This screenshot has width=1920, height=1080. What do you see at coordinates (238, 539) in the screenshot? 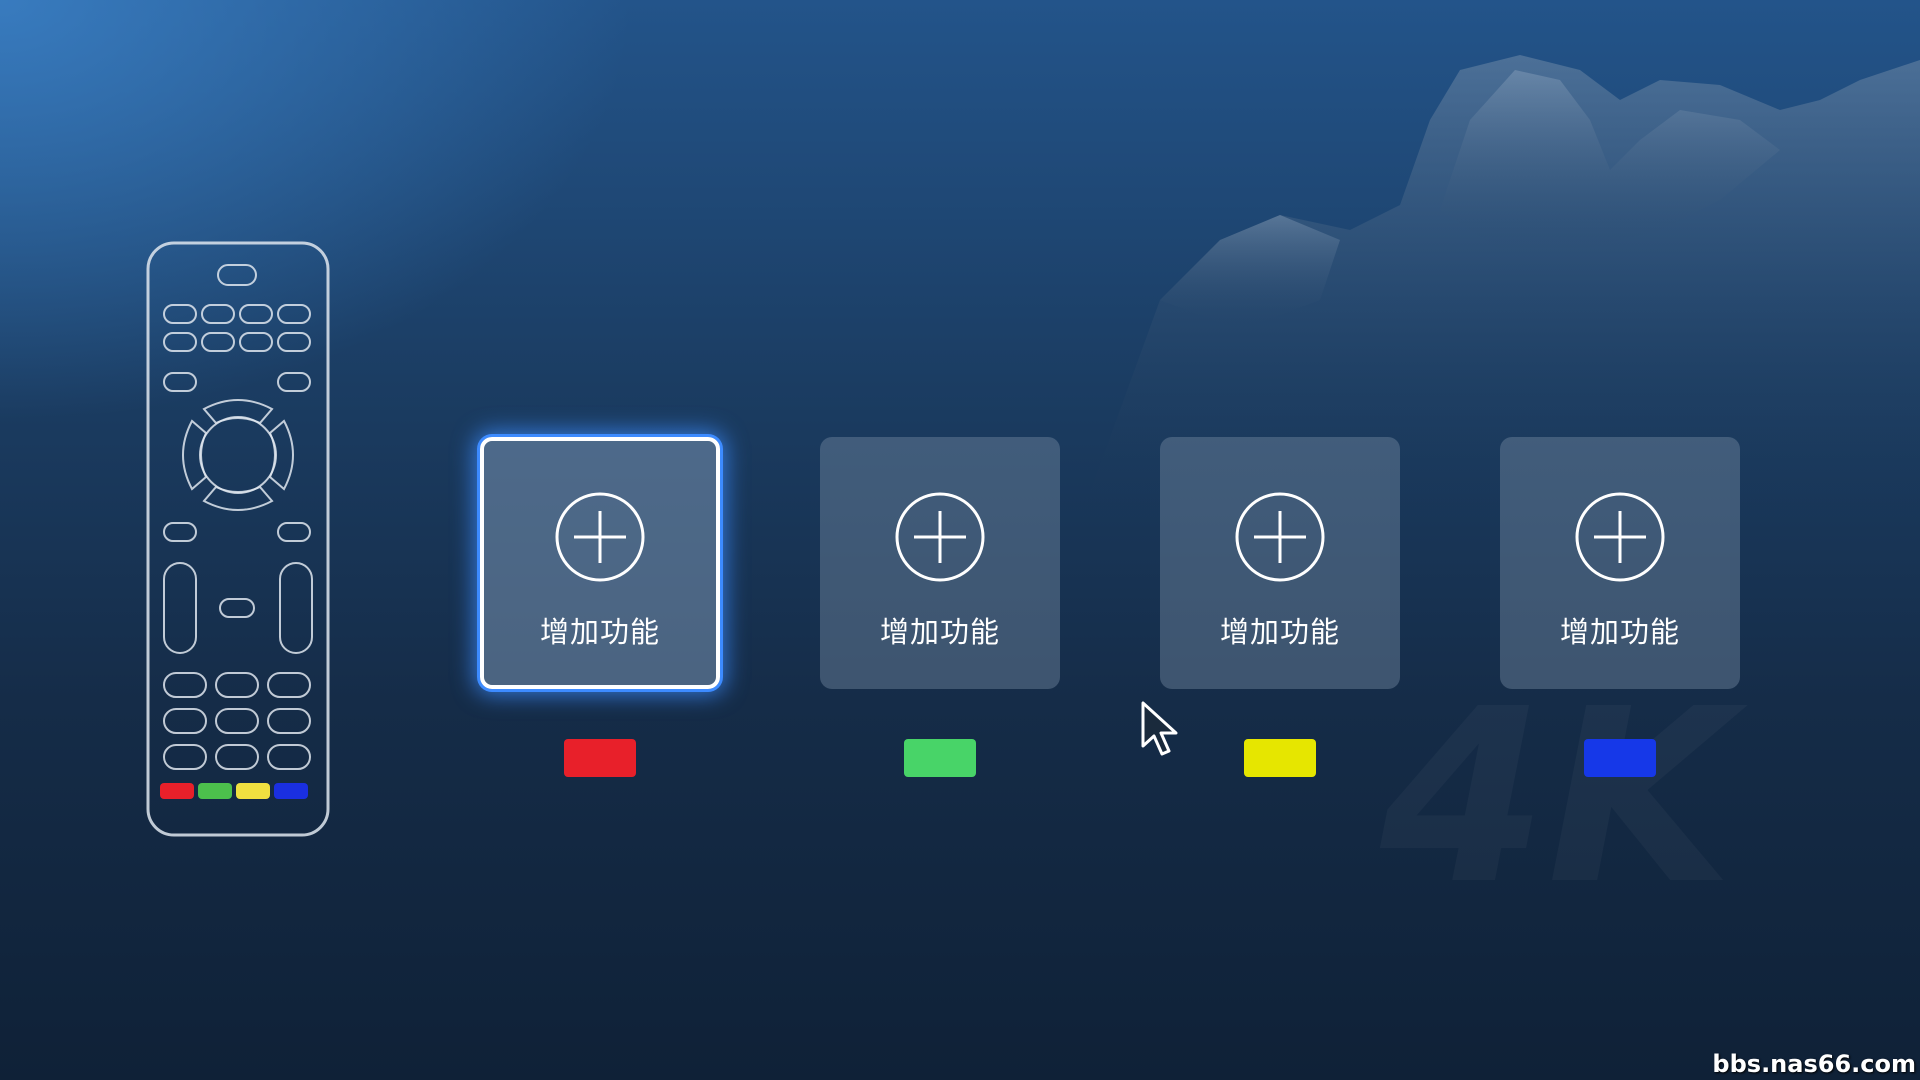
I see `remote-control-icon` at bounding box center [238, 539].